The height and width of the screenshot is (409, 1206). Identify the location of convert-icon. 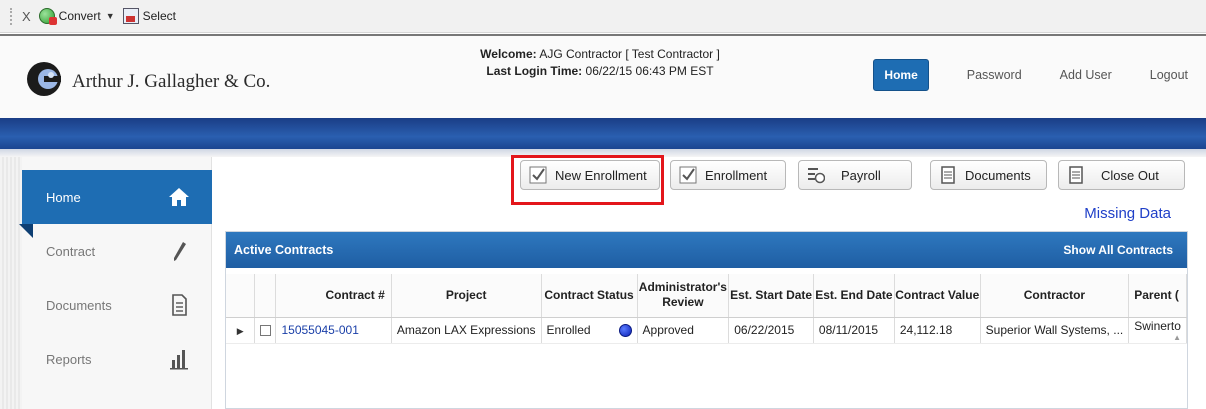
(47, 16).